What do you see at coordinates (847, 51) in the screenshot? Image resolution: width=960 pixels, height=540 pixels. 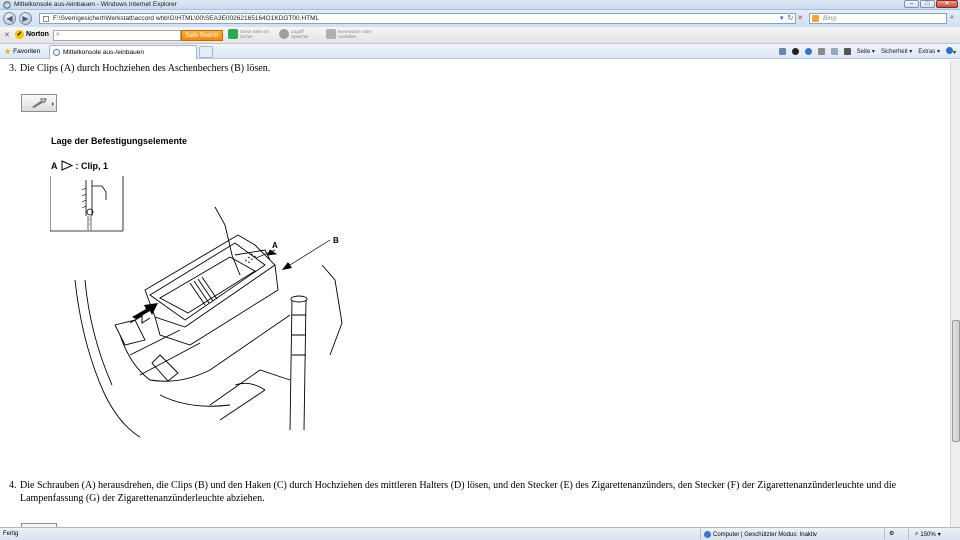 I see `print-icon` at bounding box center [847, 51].